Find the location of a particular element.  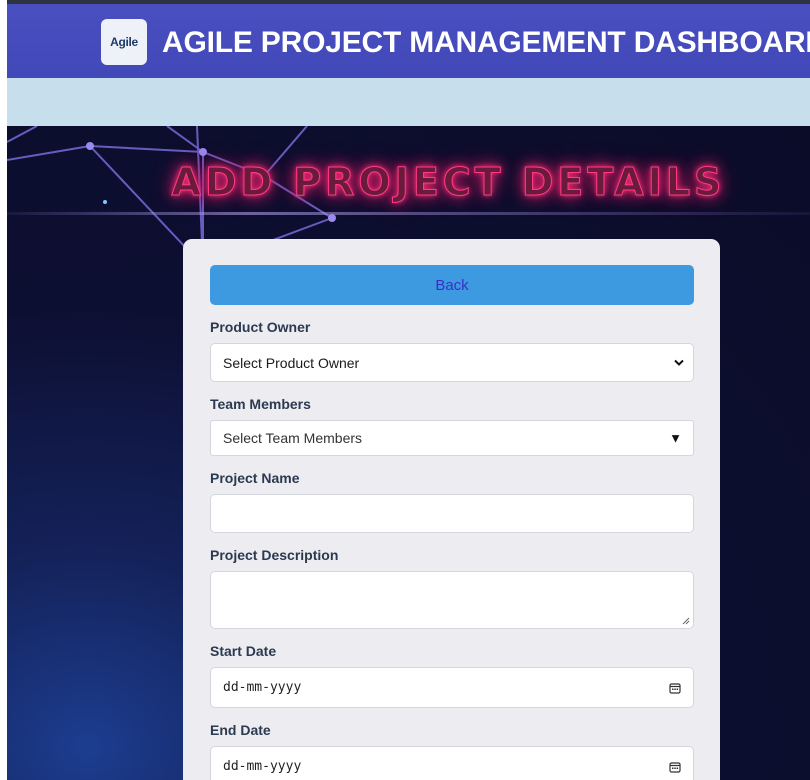

back-button: Back is located at coordinates (452, 285).